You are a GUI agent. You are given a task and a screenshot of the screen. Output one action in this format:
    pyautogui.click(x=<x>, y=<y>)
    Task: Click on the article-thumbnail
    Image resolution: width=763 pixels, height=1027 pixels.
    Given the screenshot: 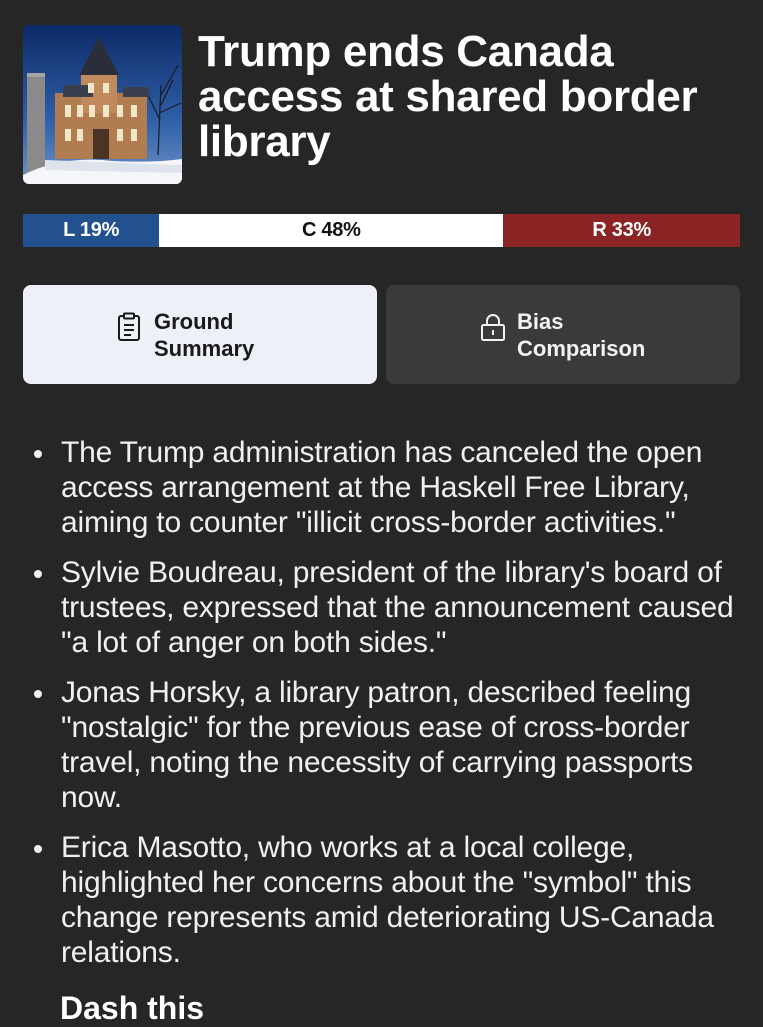 What is the action you would take?
    pyautogui.click(x=102, y=104)
    